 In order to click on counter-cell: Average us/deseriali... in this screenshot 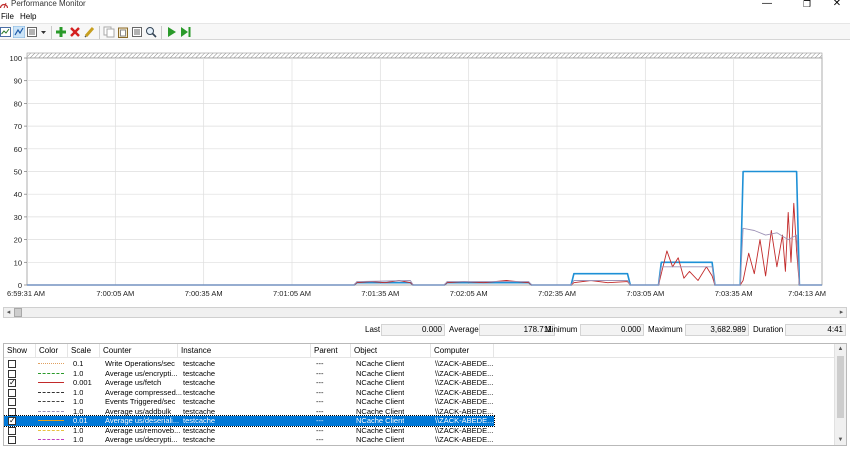, I will do `click(142, 420)`.